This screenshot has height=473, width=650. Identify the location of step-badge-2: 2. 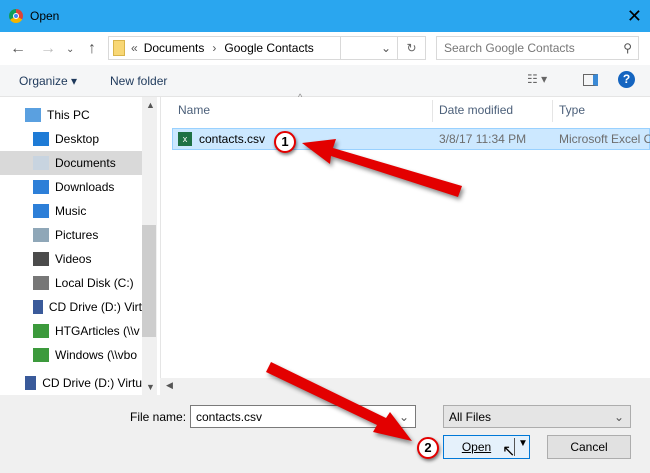
(428, 448).